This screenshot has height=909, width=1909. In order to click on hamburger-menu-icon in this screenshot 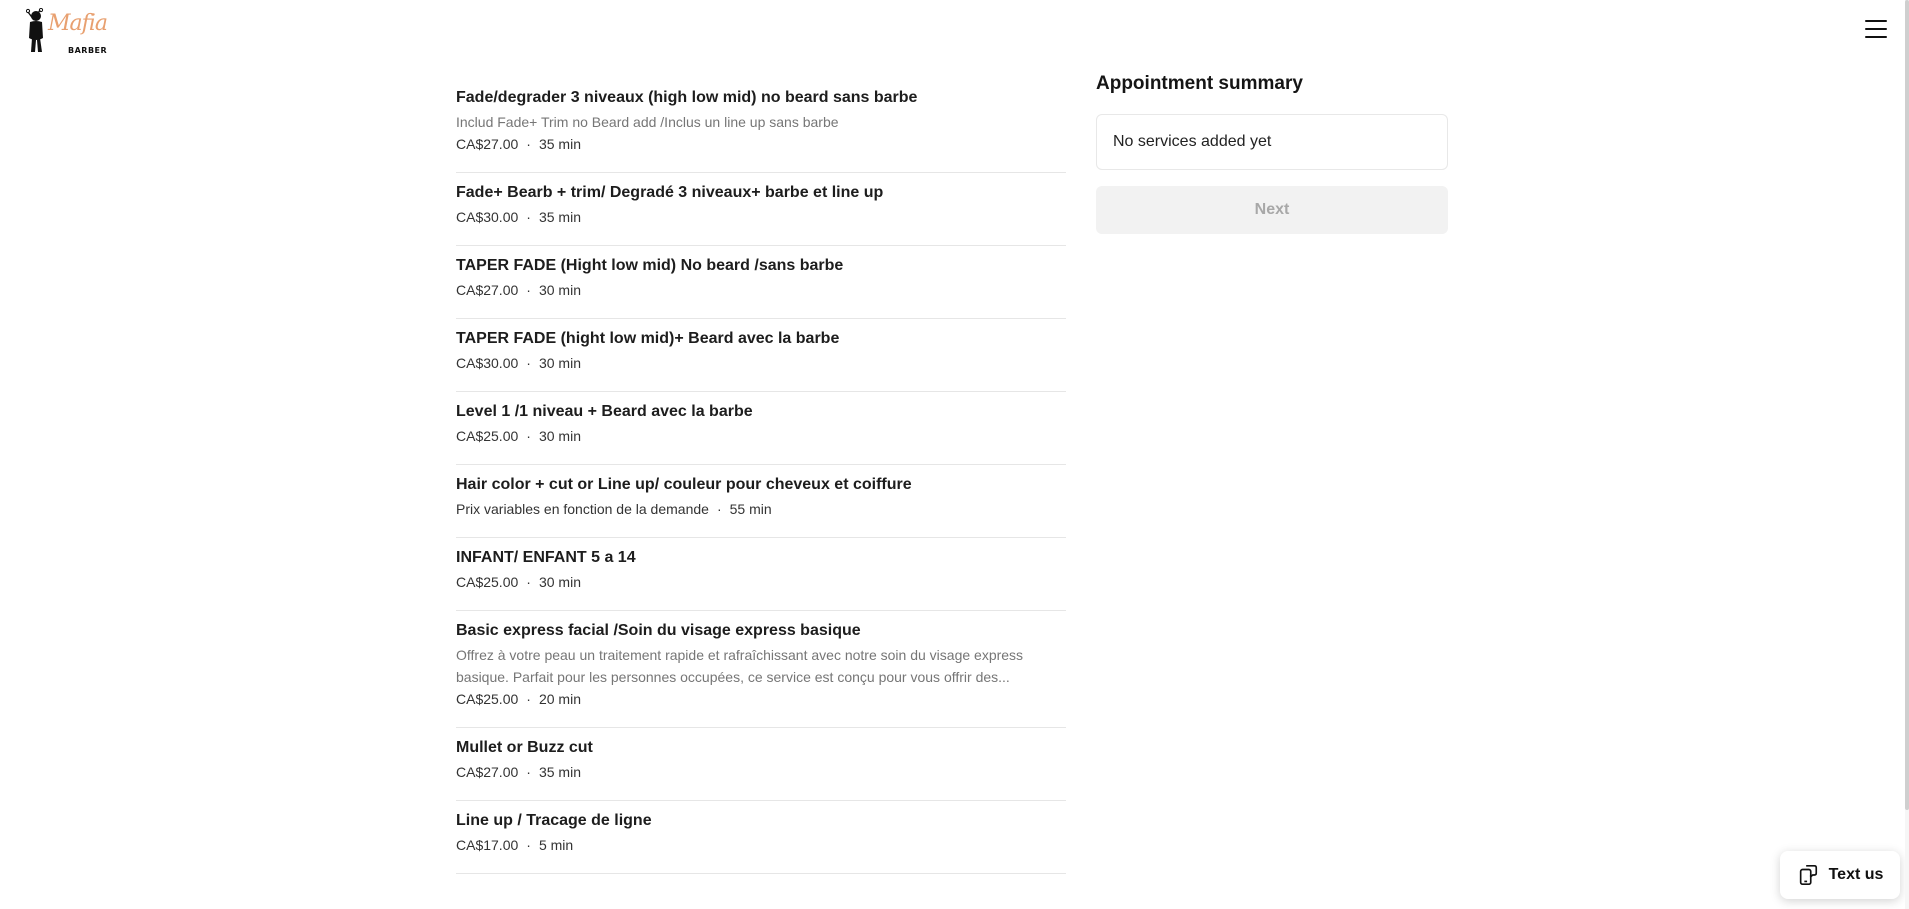, I will do `click(1876, 29)`.